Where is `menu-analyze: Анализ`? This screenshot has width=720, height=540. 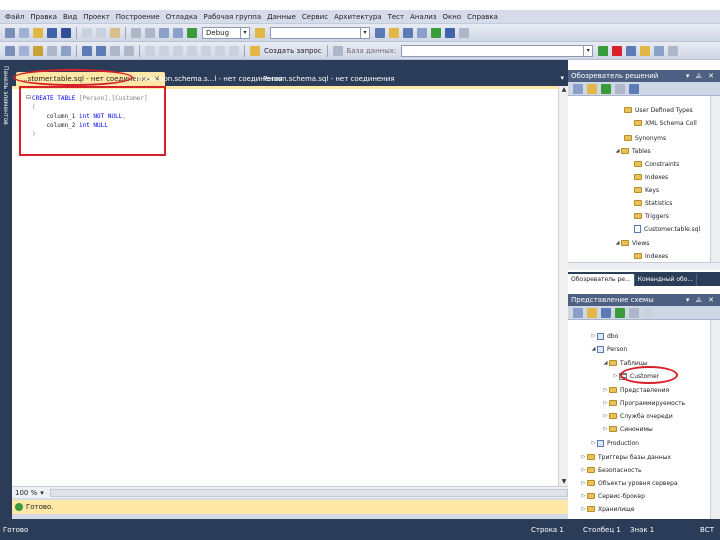
menu-analyze: Анализ is located at coordinates (423, 17).